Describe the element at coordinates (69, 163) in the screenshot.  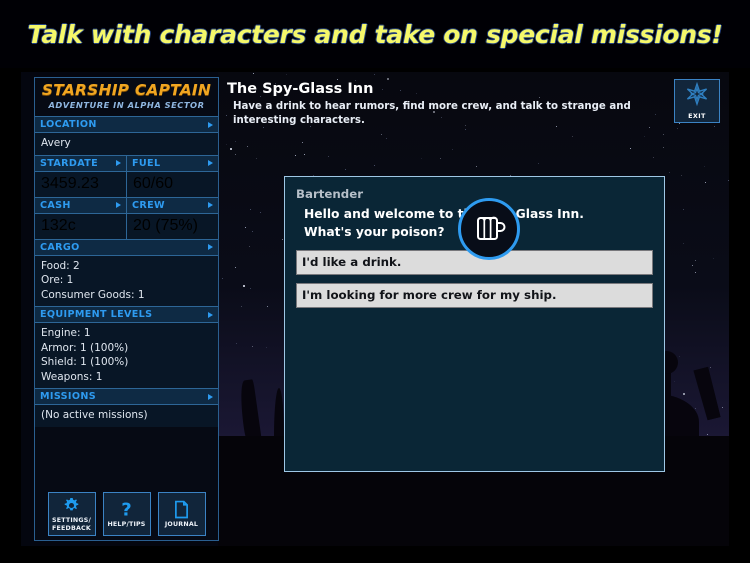
I see `section-label: STARDATE` at that location.